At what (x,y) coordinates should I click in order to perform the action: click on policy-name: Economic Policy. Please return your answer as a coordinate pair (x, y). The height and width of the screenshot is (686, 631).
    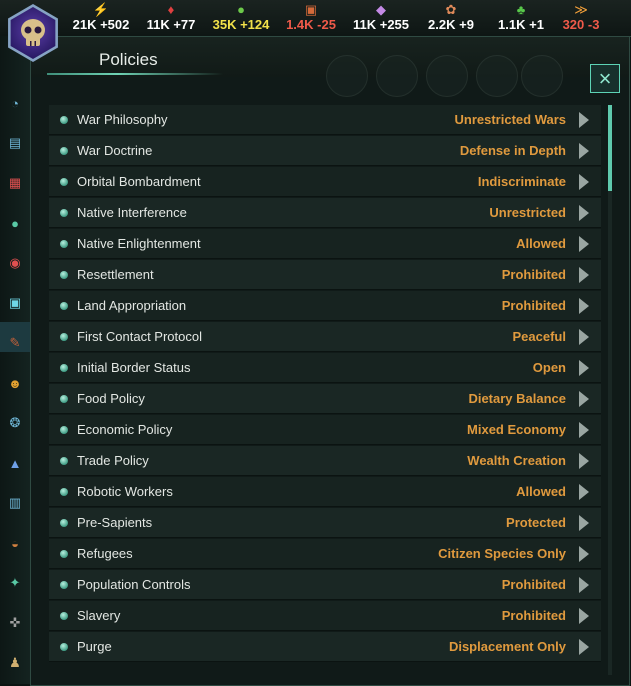
    Looking at the image, I should click on (125, 429).